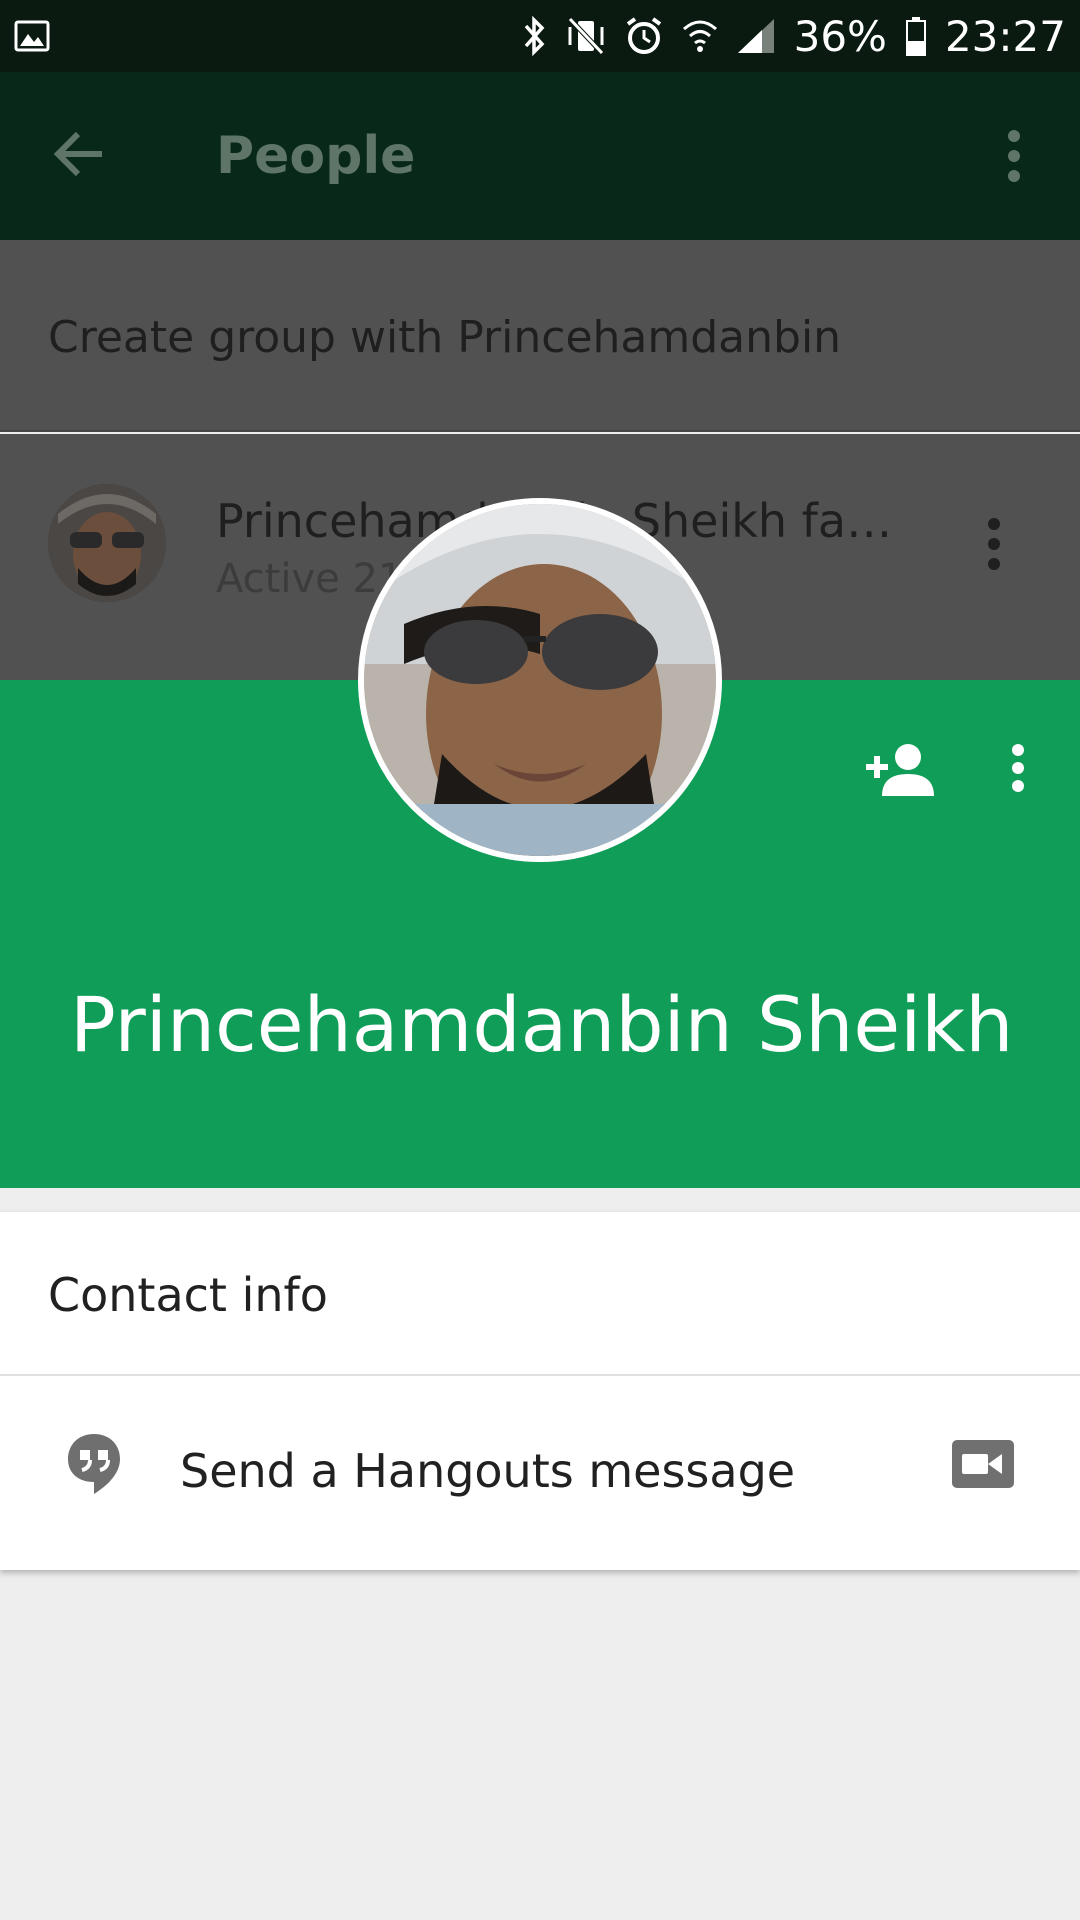 This screenshot has width=1080, height=1920. Describe the element at coordinates (1005, 36) in the screenshot. I see `clock: 23:27` at that location.